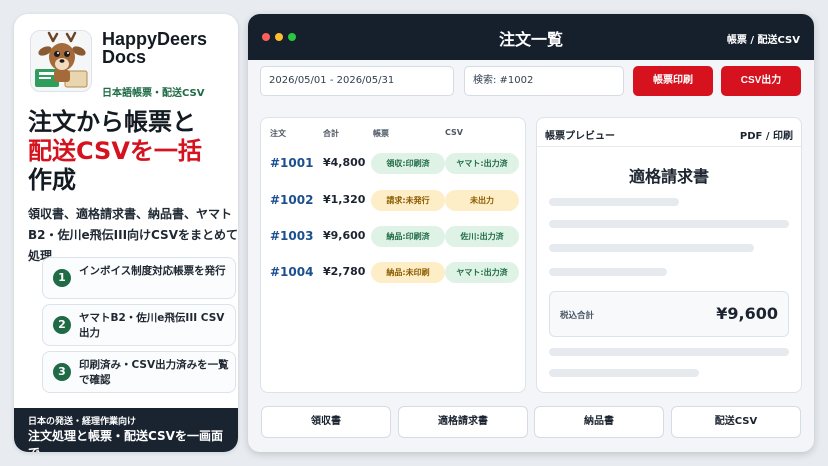 The width and height of the screenshot is (828, 466). What do you see at coordinates (544, 81) in the screenshot?
I see `search-input: 検索: #1002` at bounding box center [544, 81].